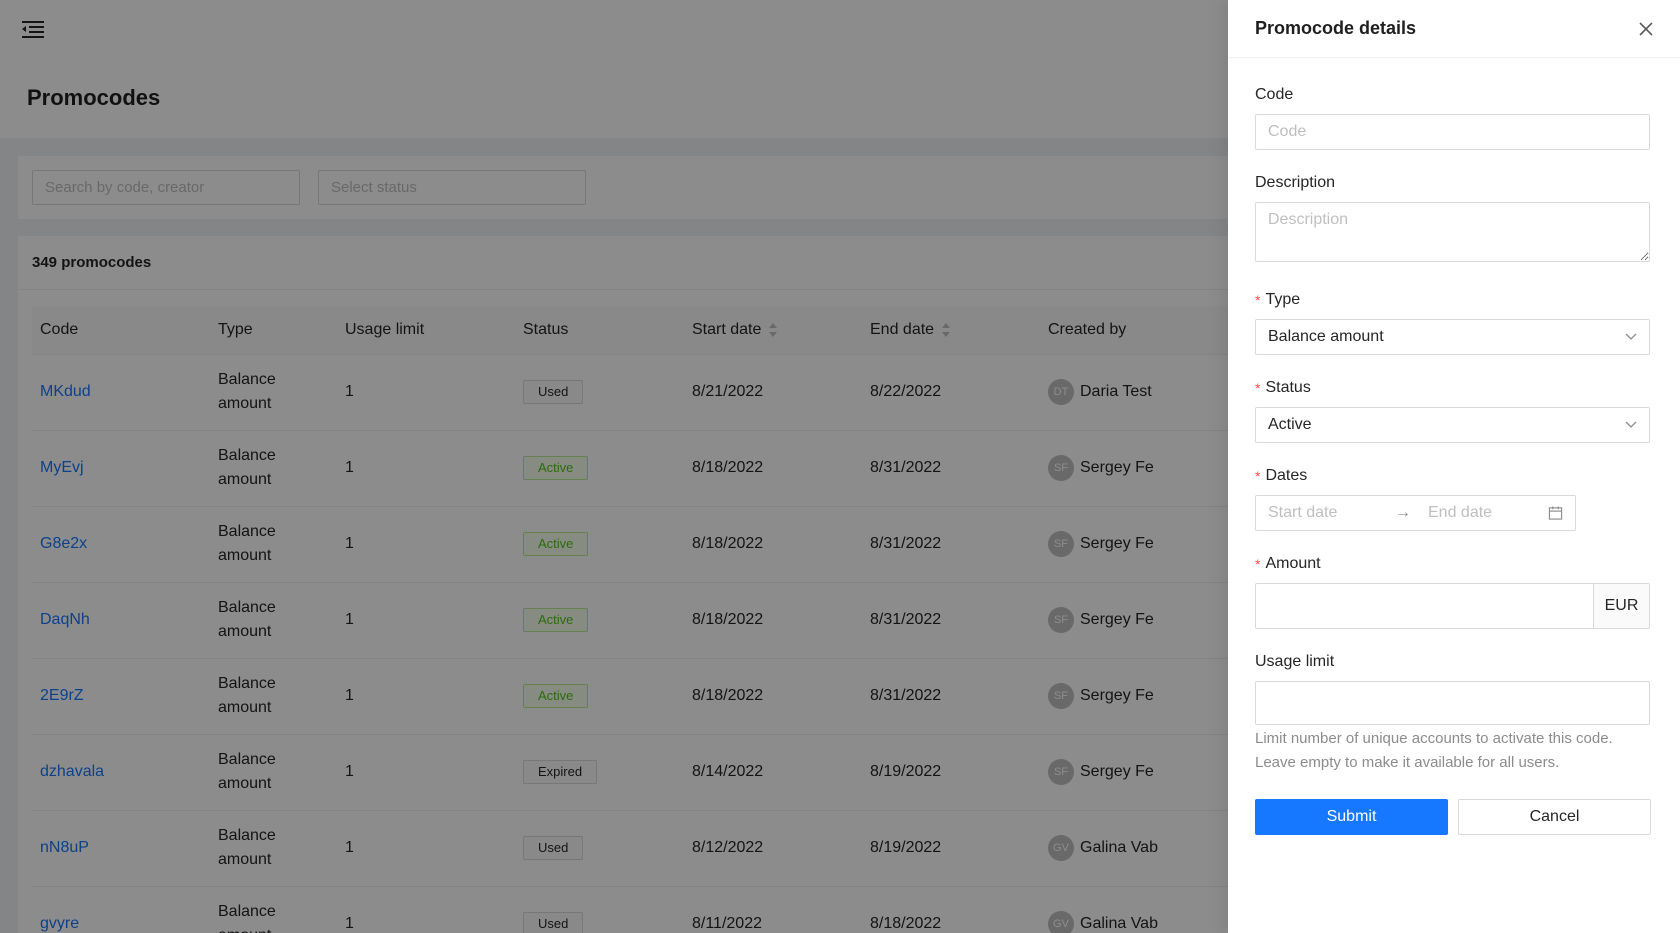  I want to click on type-select-value: Balance amount, so click(1326, 336).